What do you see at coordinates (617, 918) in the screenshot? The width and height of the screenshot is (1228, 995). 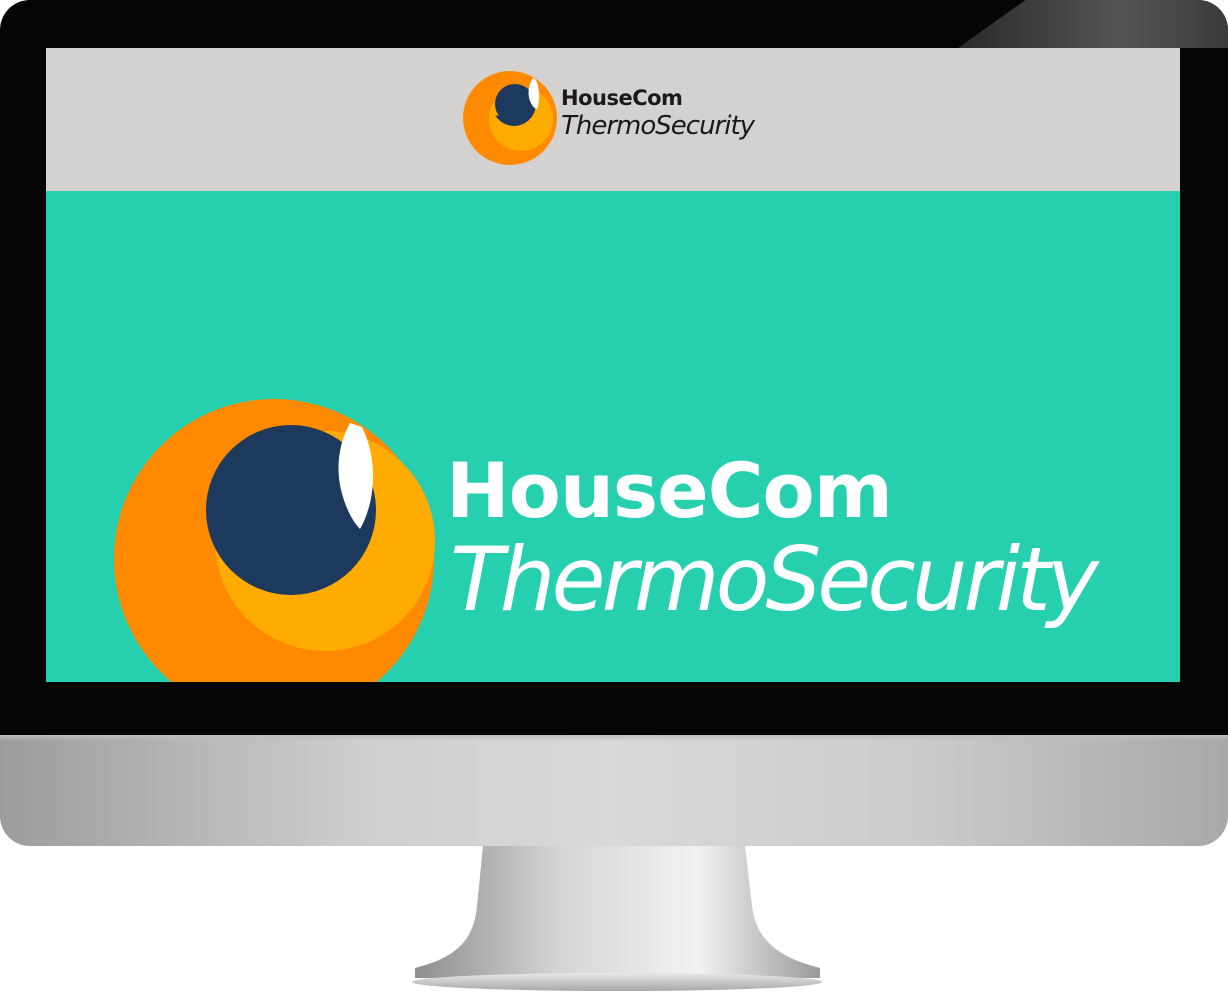 I see `monitor-stand` at bounding box center [617, 918].